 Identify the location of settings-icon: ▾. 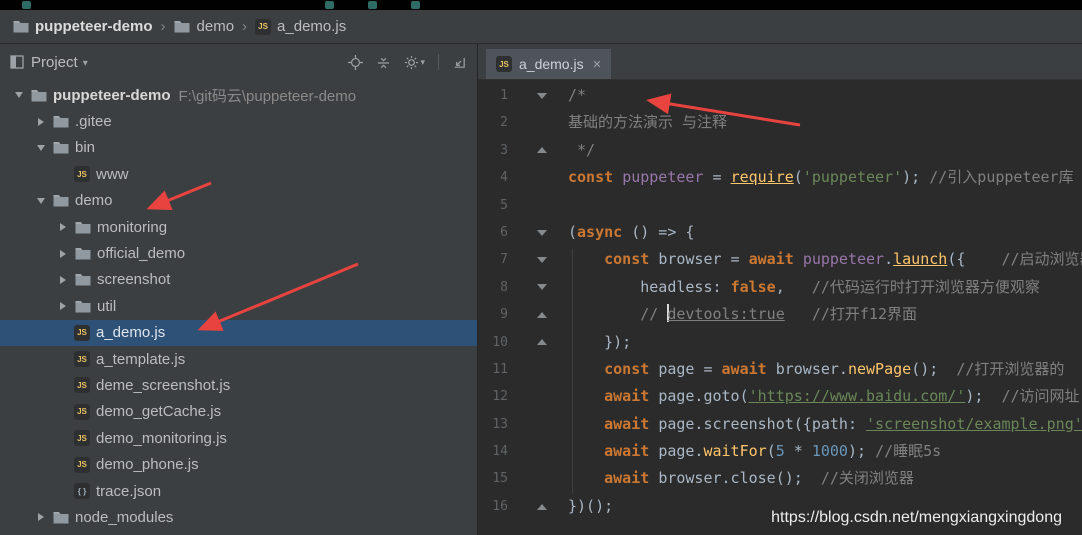
(414, 62).